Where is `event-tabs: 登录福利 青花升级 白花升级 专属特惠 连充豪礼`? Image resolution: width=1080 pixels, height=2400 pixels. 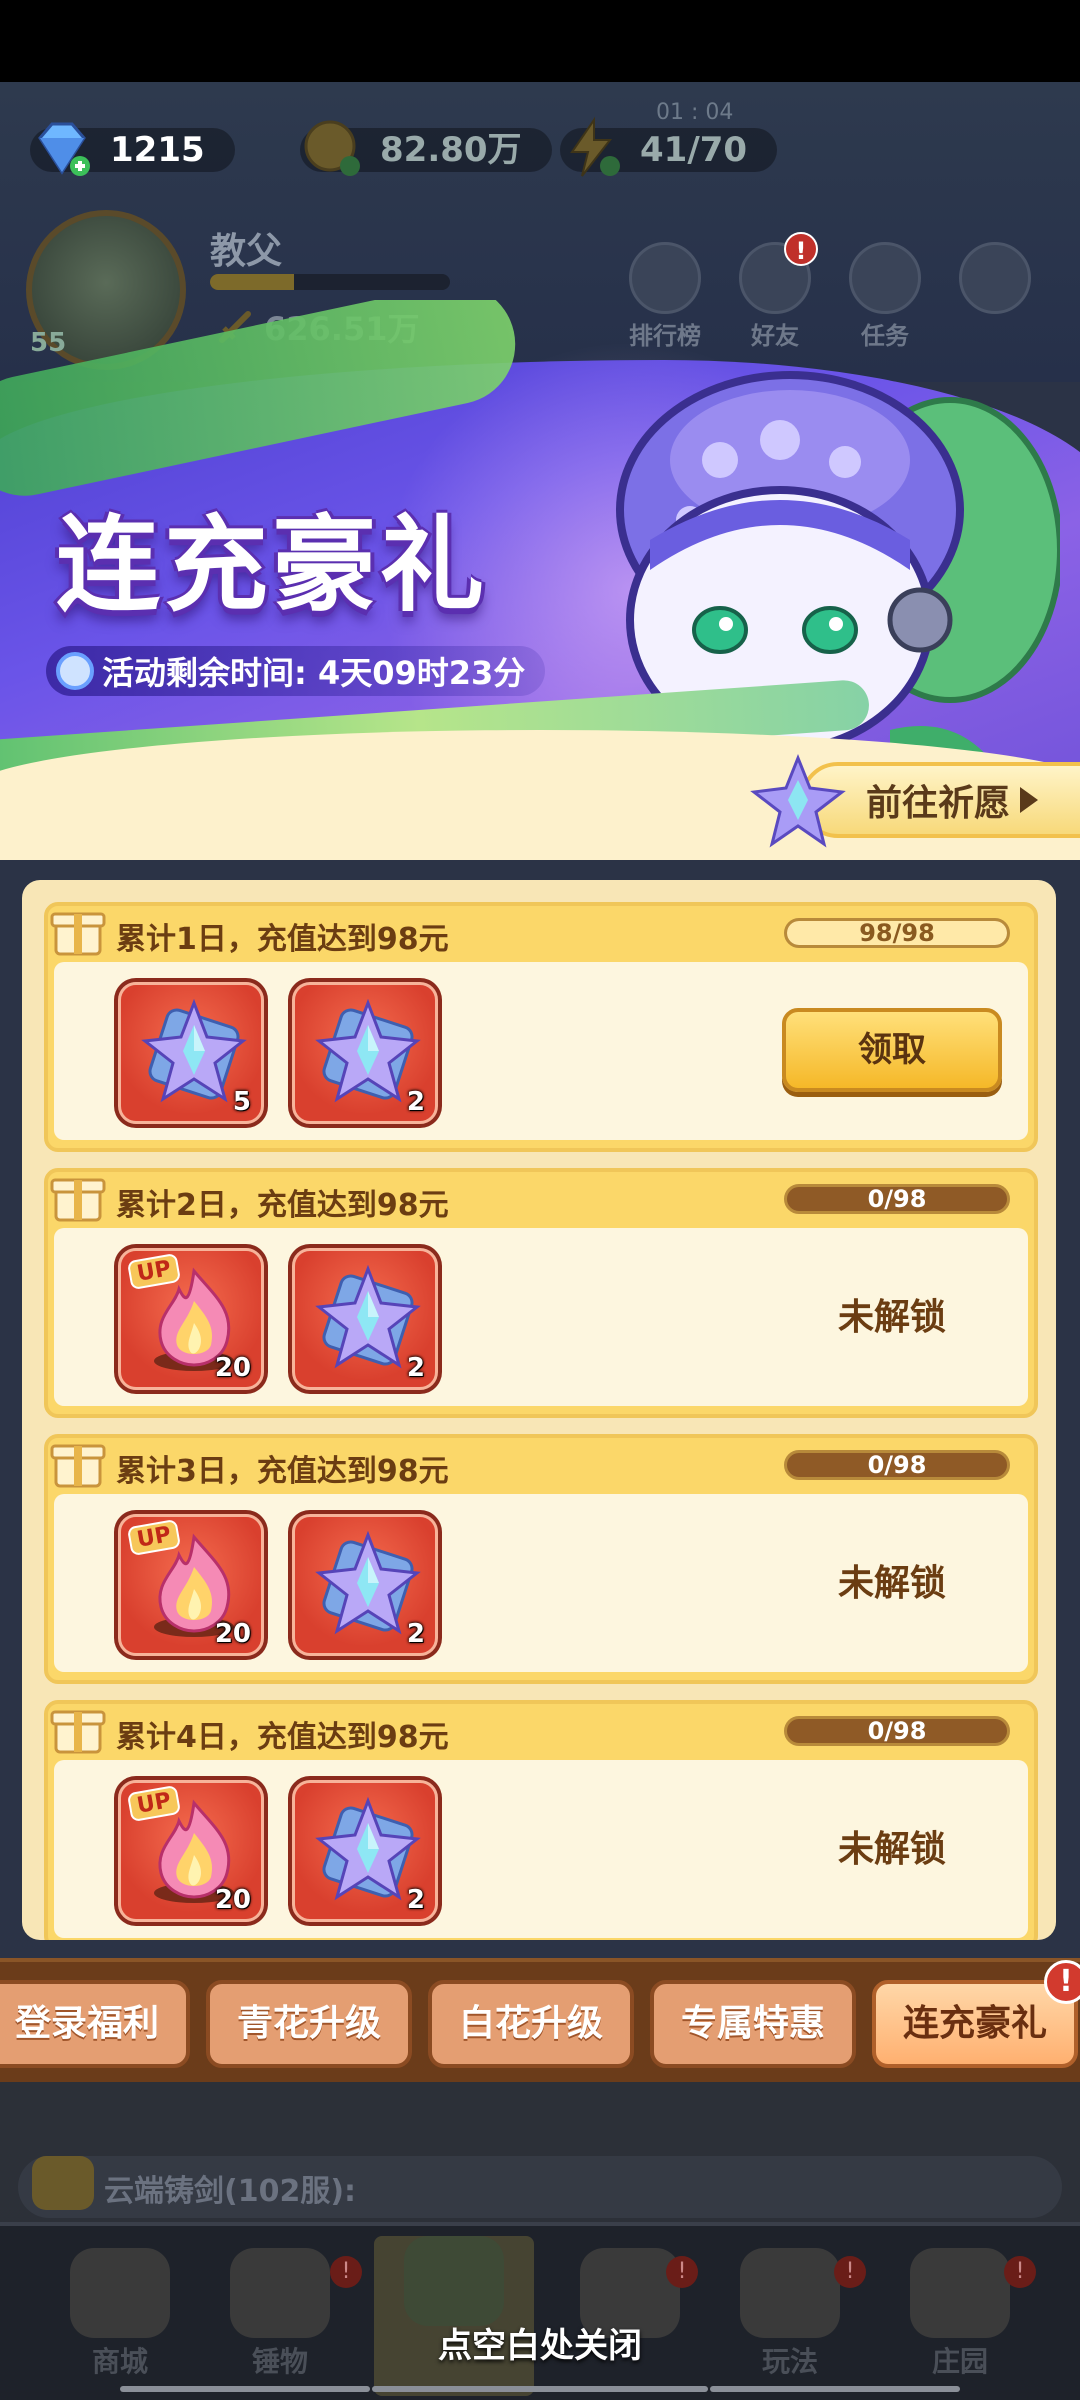
event-tabs: 登录福利 青花升级 白花升级 专属特惠 连充豪礼 is located at coordinates (540, 2020).